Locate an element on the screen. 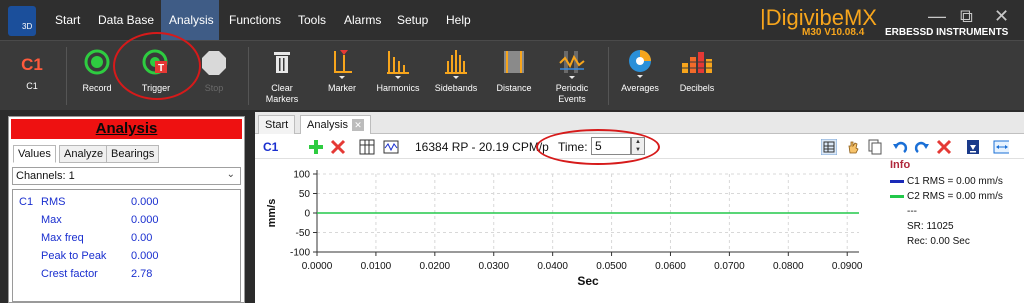 This screenshot has width=1024, height=303. info-row-c1-text: C1 RMS = 0.00 mm/s is located at coordinates (955, 181).